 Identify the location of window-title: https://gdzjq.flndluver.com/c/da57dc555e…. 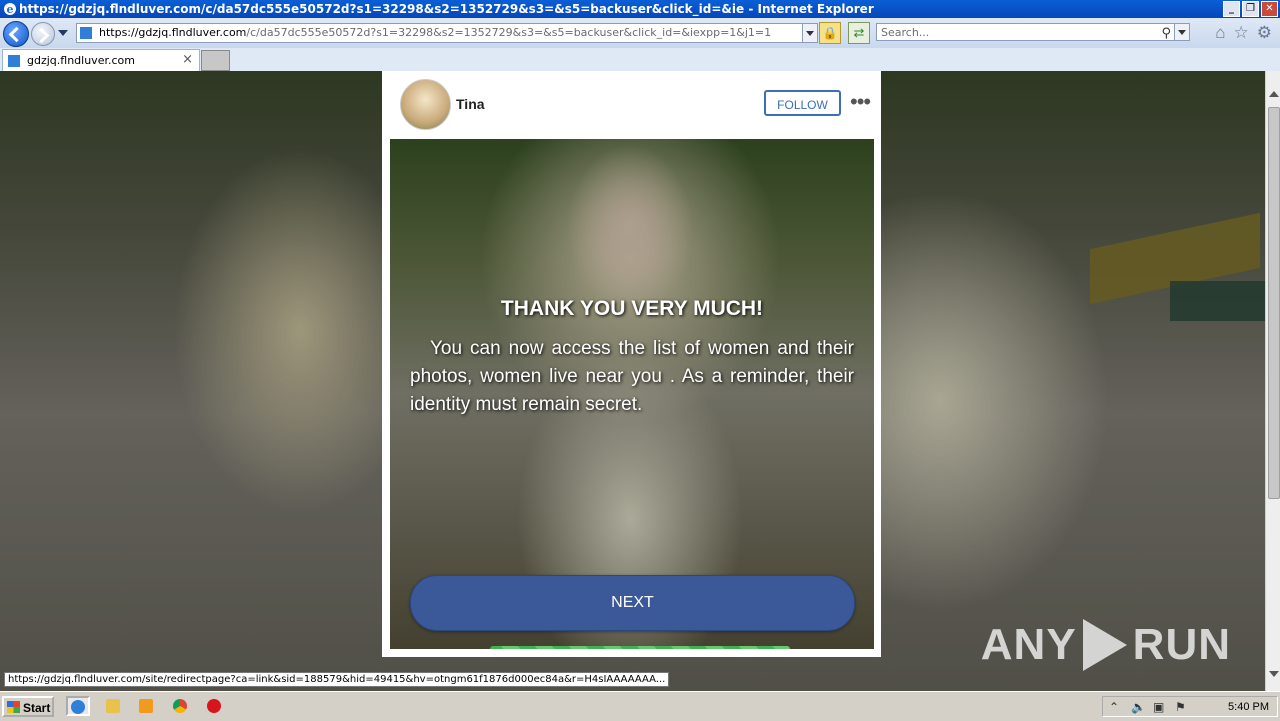
(446, 9).